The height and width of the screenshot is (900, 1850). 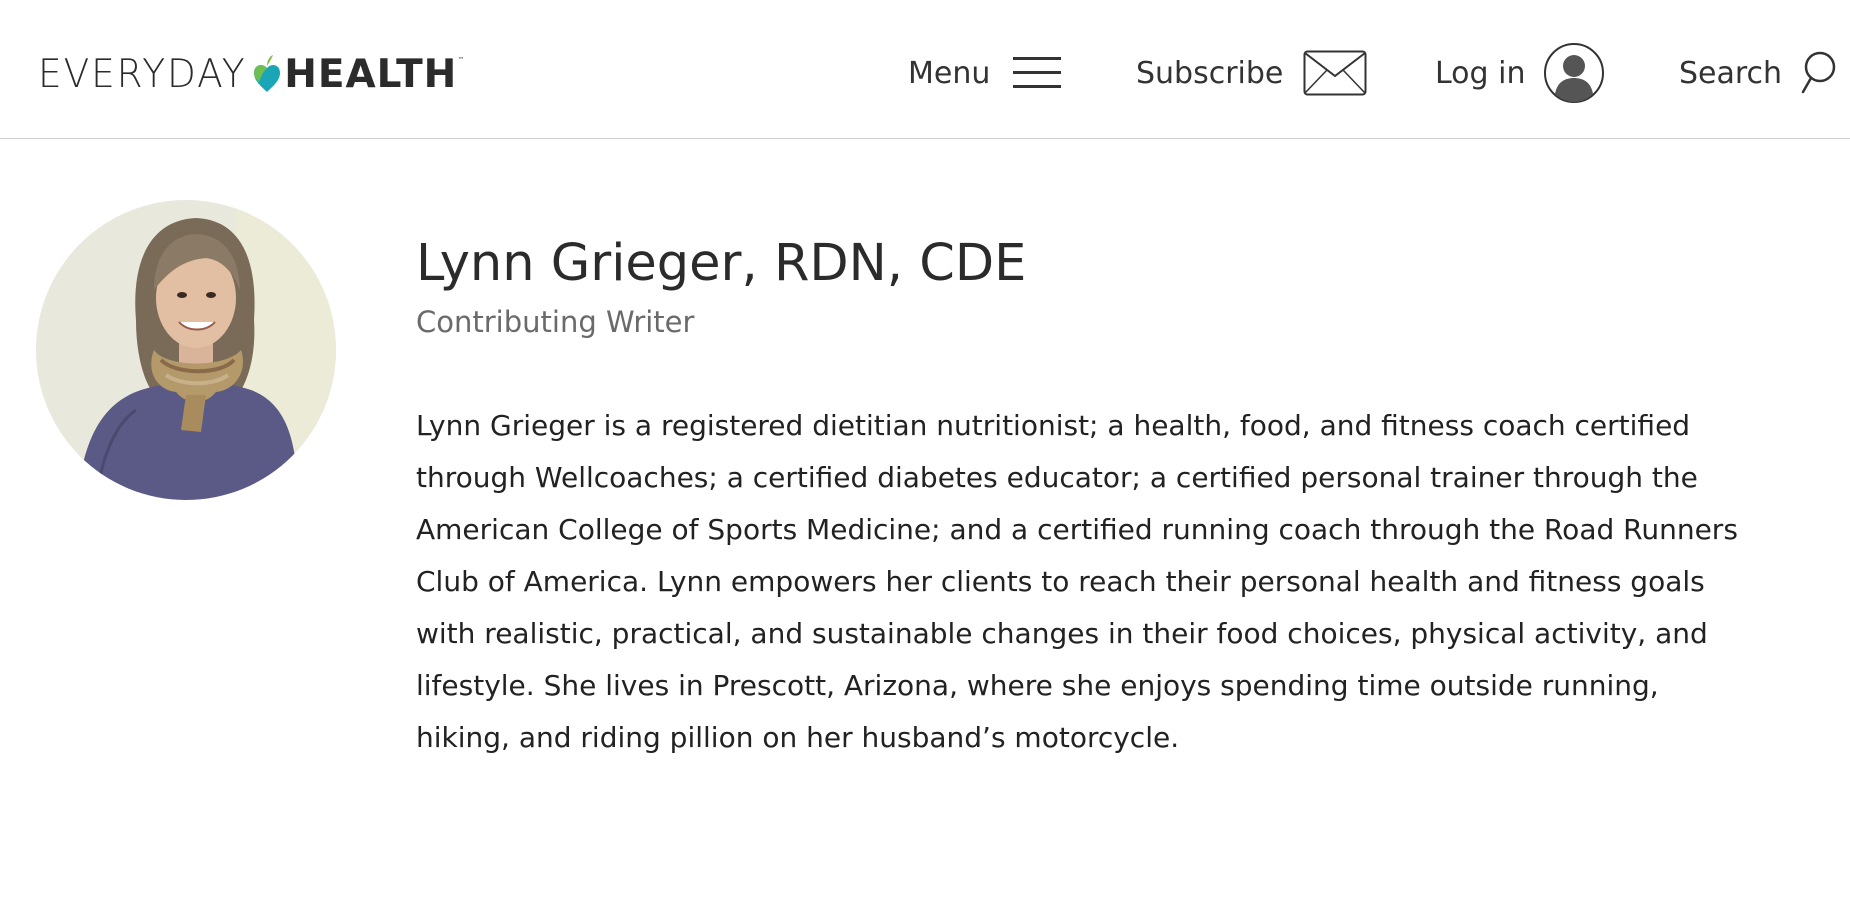 What do you see at coordinates (1574, 73) in the screenshot?
I see `user-circle-icon` at bounding box center [1574, 73].